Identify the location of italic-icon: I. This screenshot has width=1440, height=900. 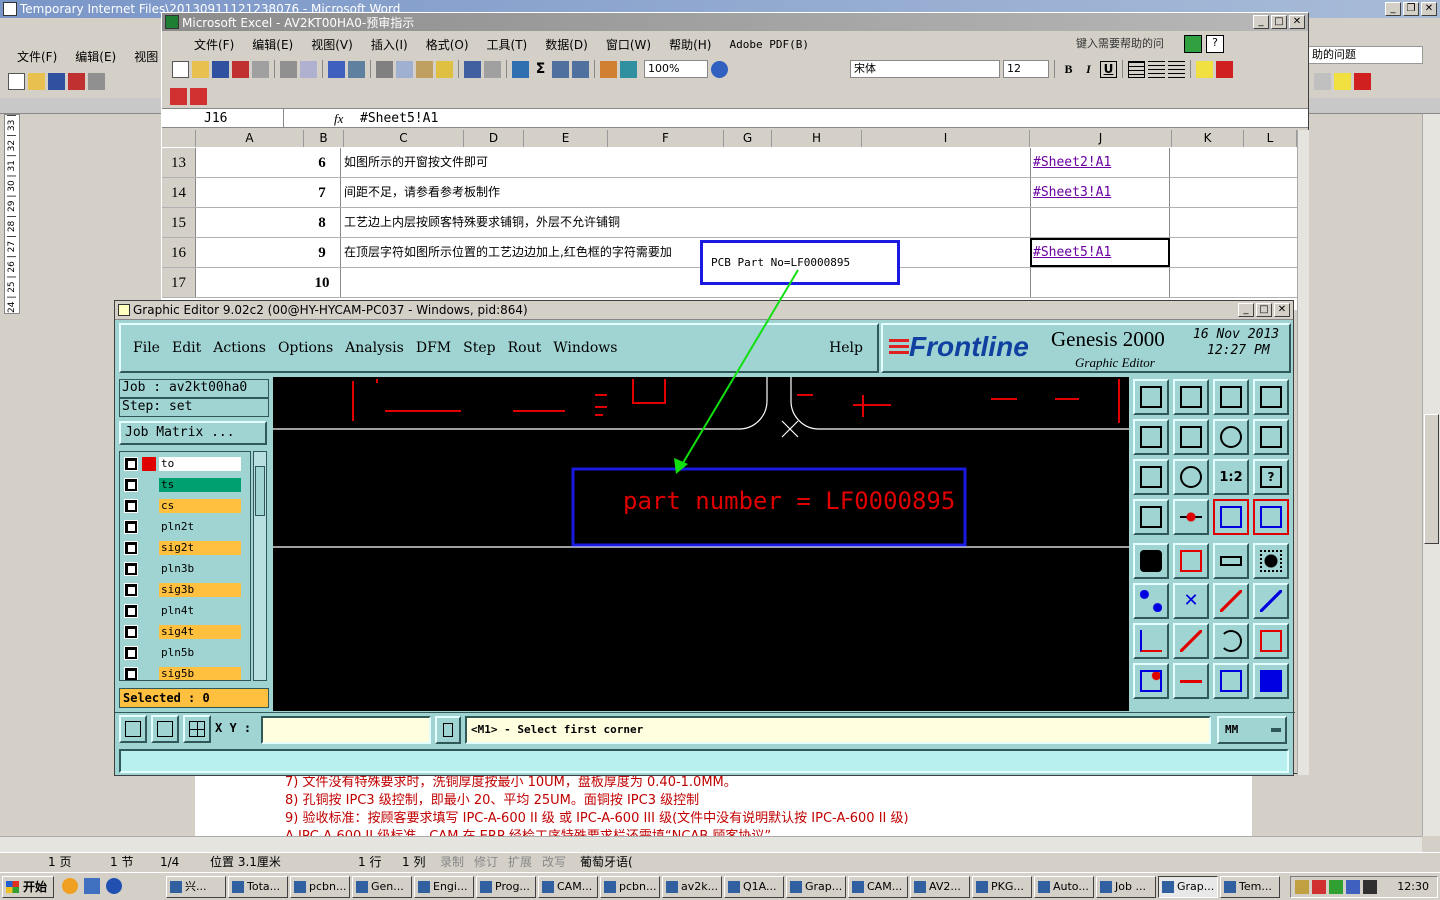
(1088, 69).